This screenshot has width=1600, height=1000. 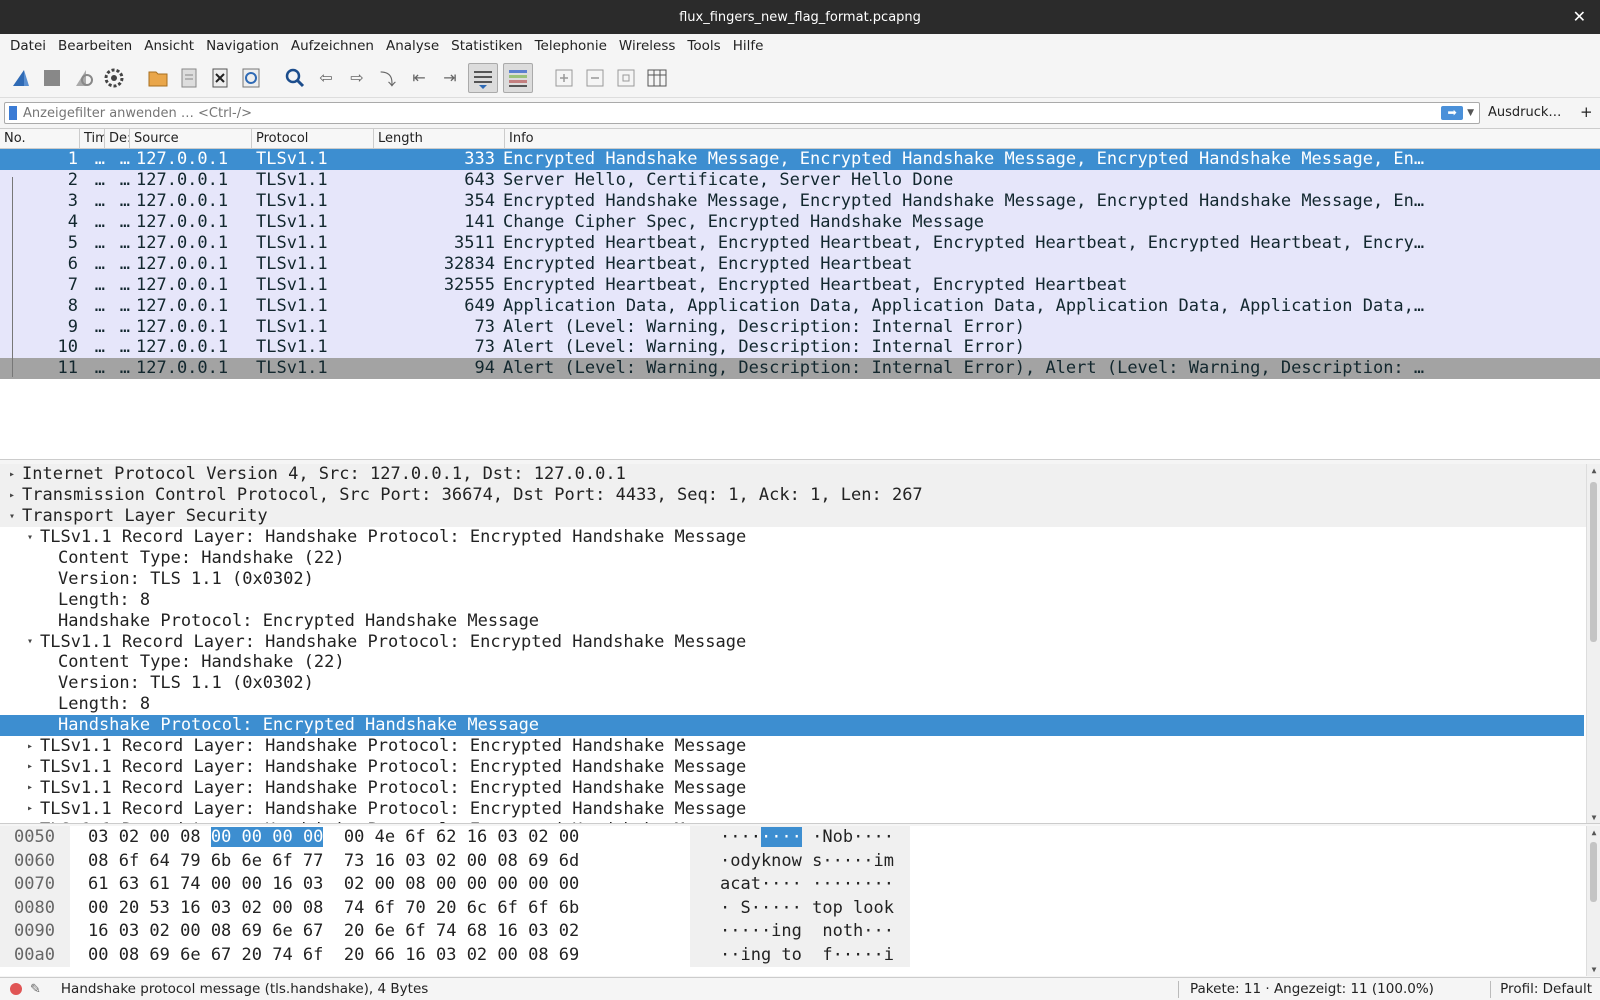 I want to click on resize-columns-icon, so click(x=657, y=78).